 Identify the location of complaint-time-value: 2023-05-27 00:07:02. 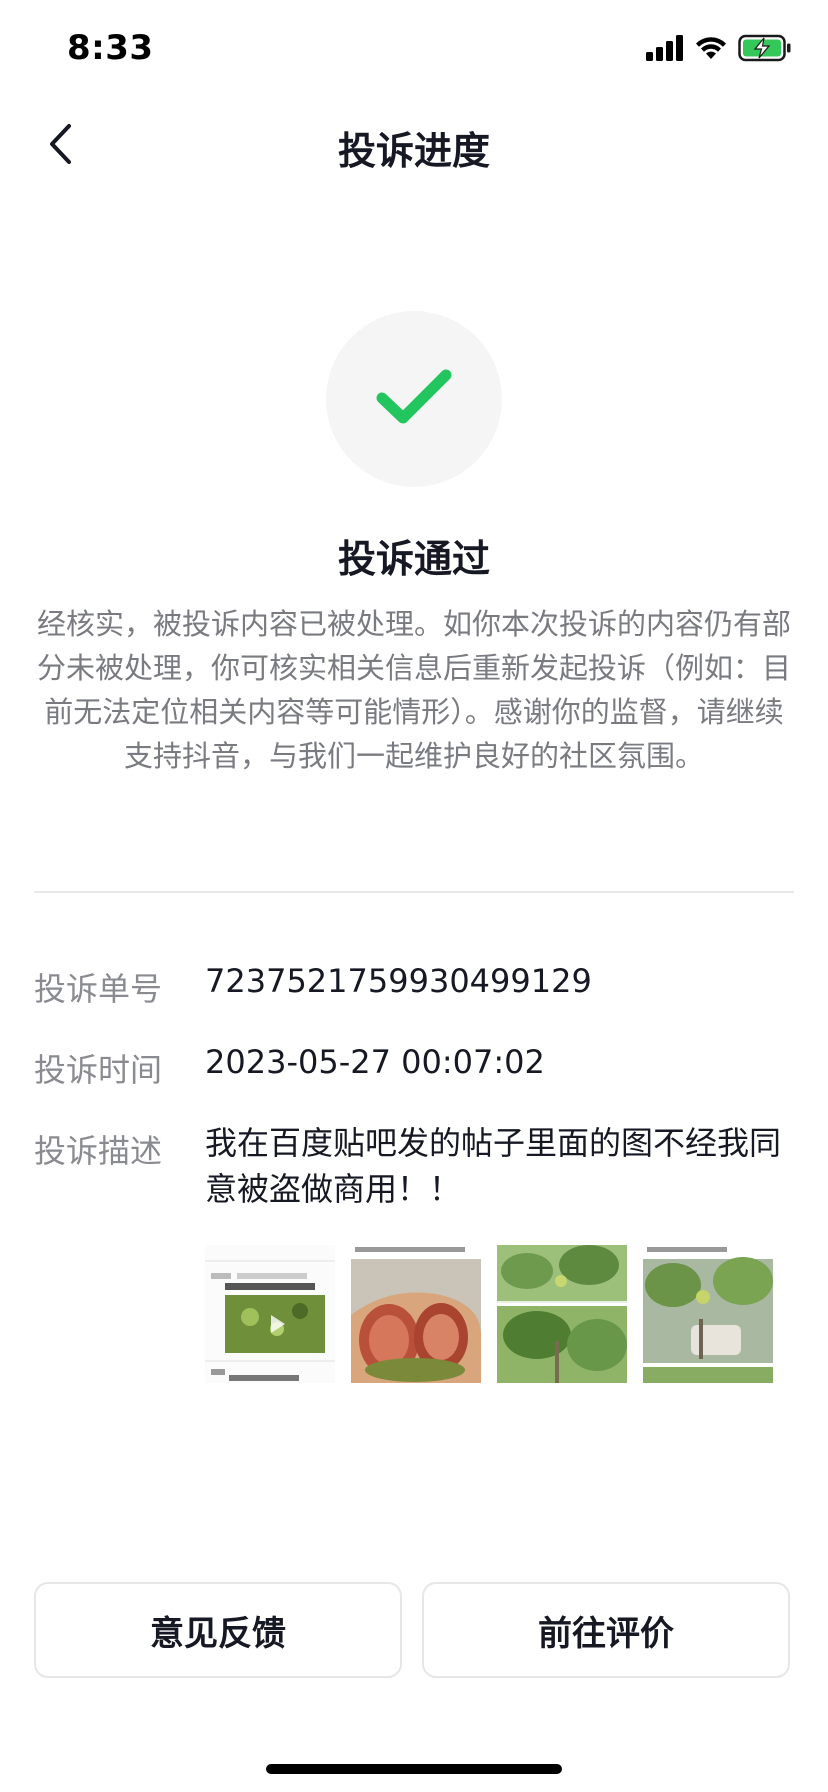
(375, 1062).